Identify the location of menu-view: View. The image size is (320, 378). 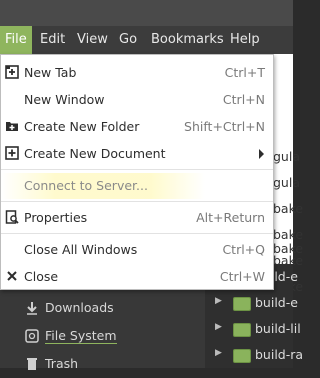
(92, 40).